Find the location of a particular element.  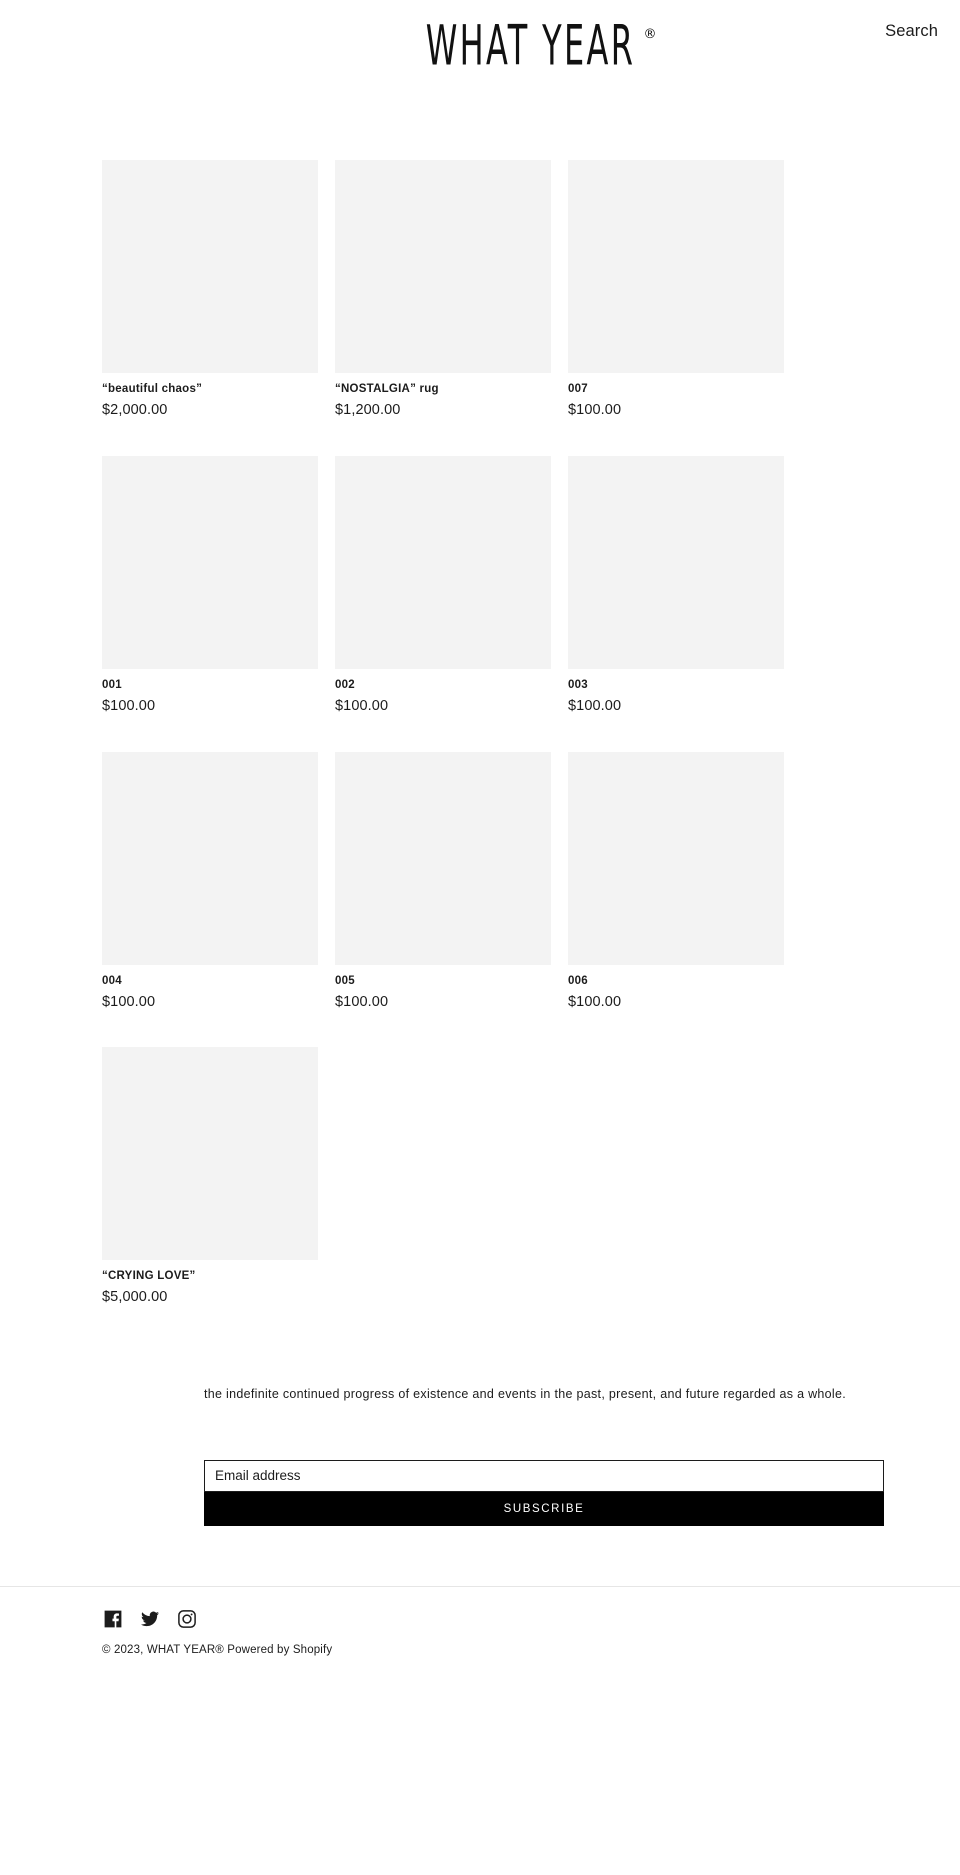

product-card: 006 $100.00 is located at coordinates (676, 881).